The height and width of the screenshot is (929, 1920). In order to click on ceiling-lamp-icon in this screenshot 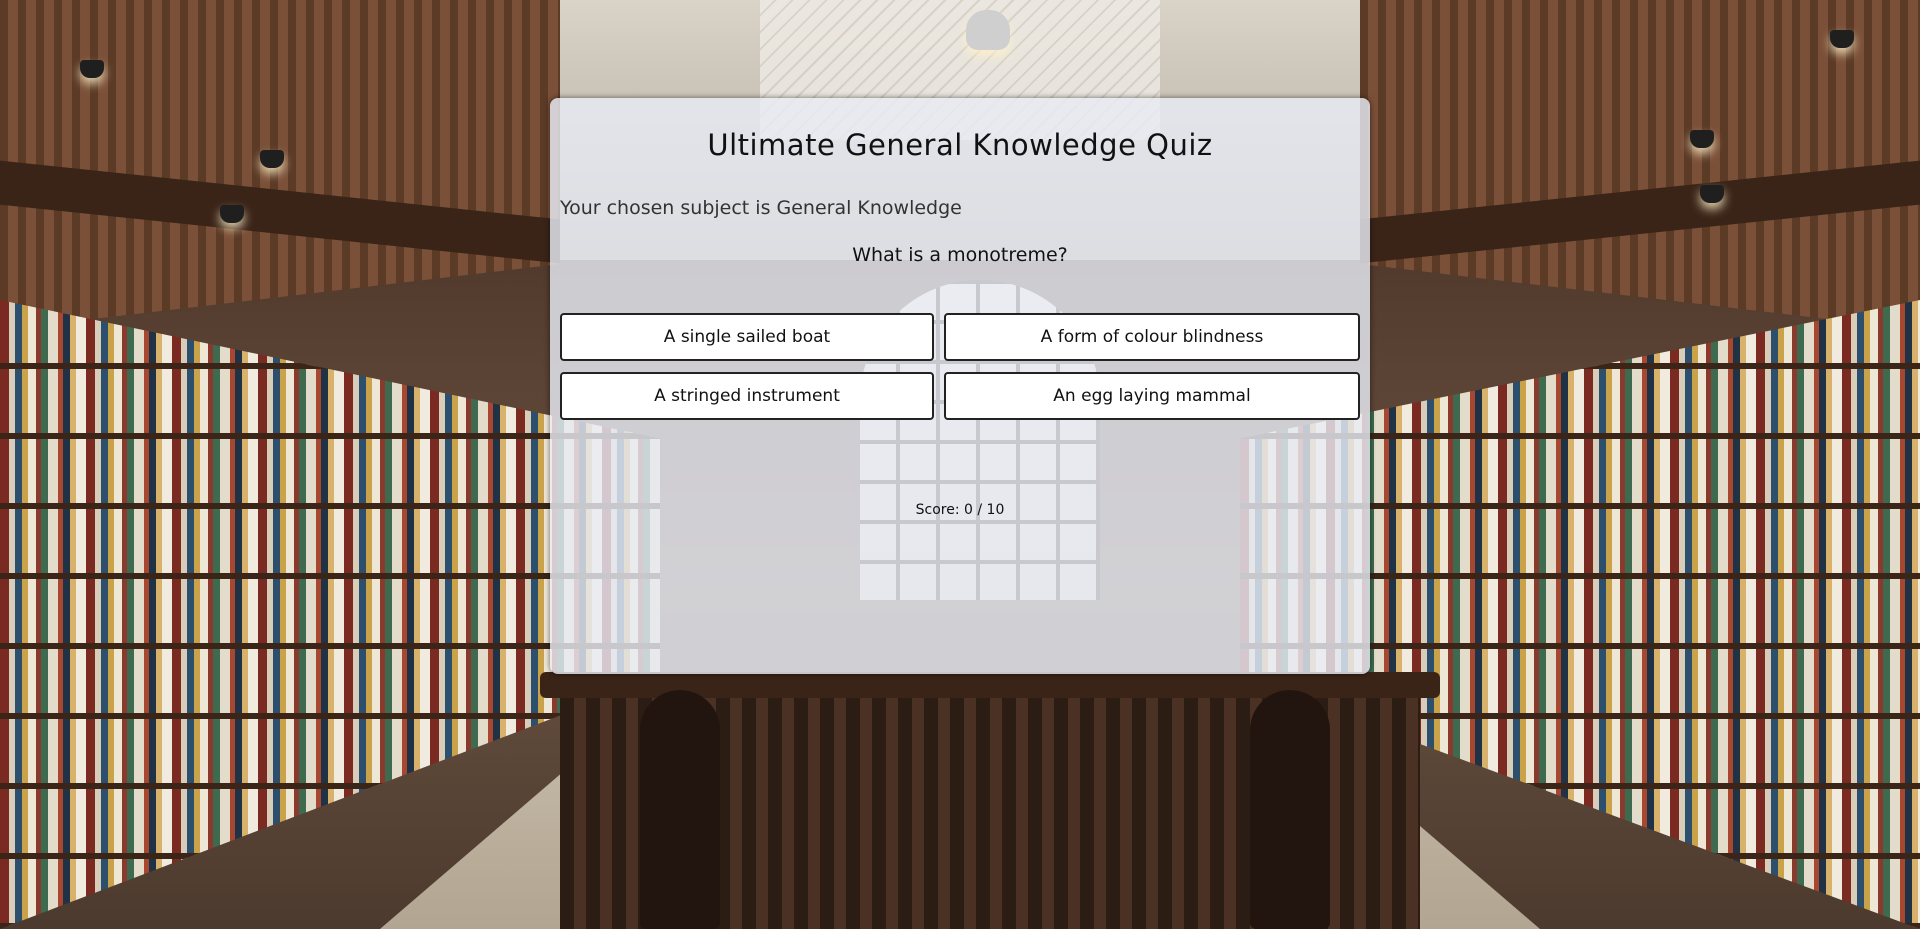, I will do `click(988, 30)`.